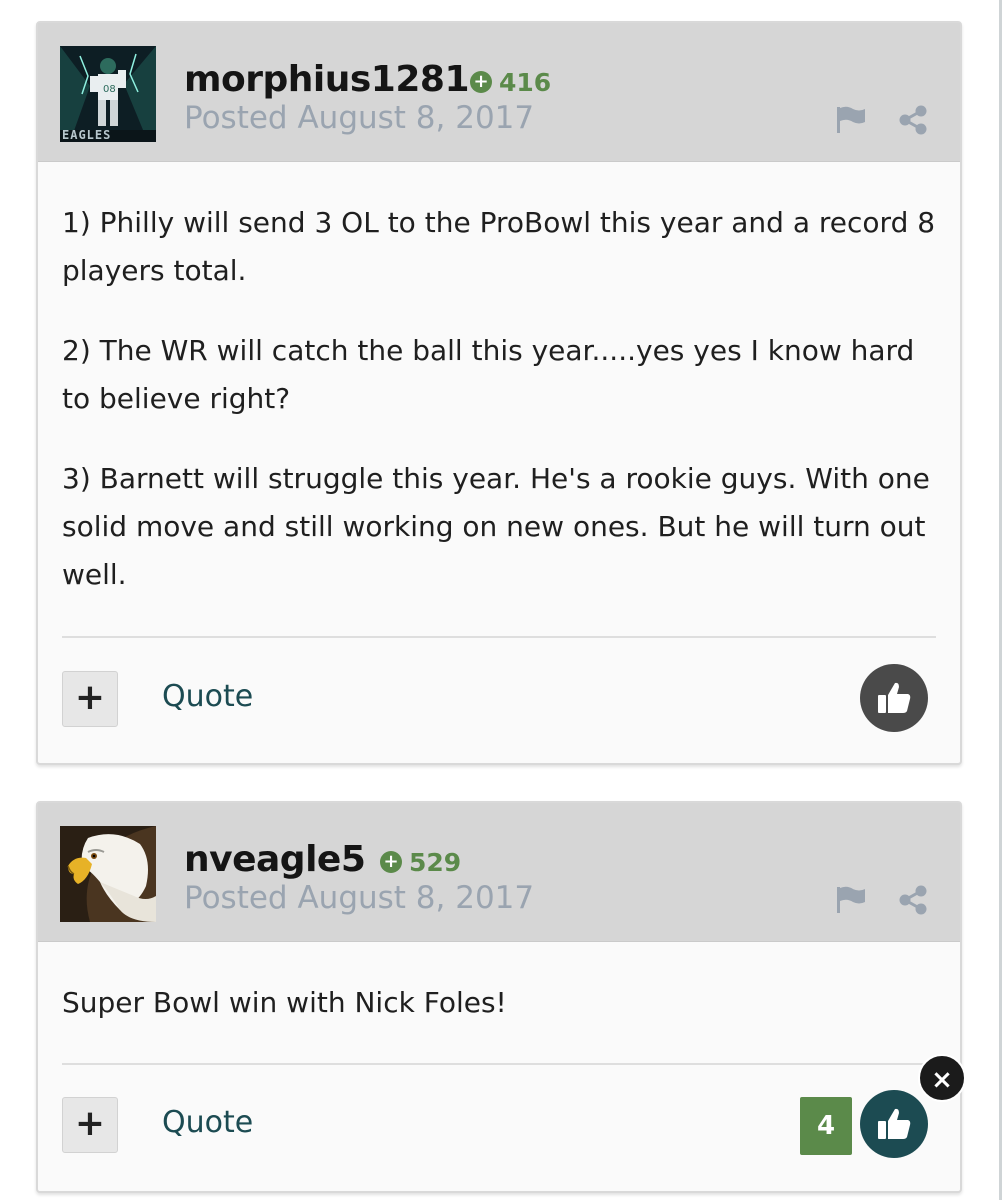  I want to click on post-paragraph: Super Bowl win with Nick Foles!, so click(284, 1002).